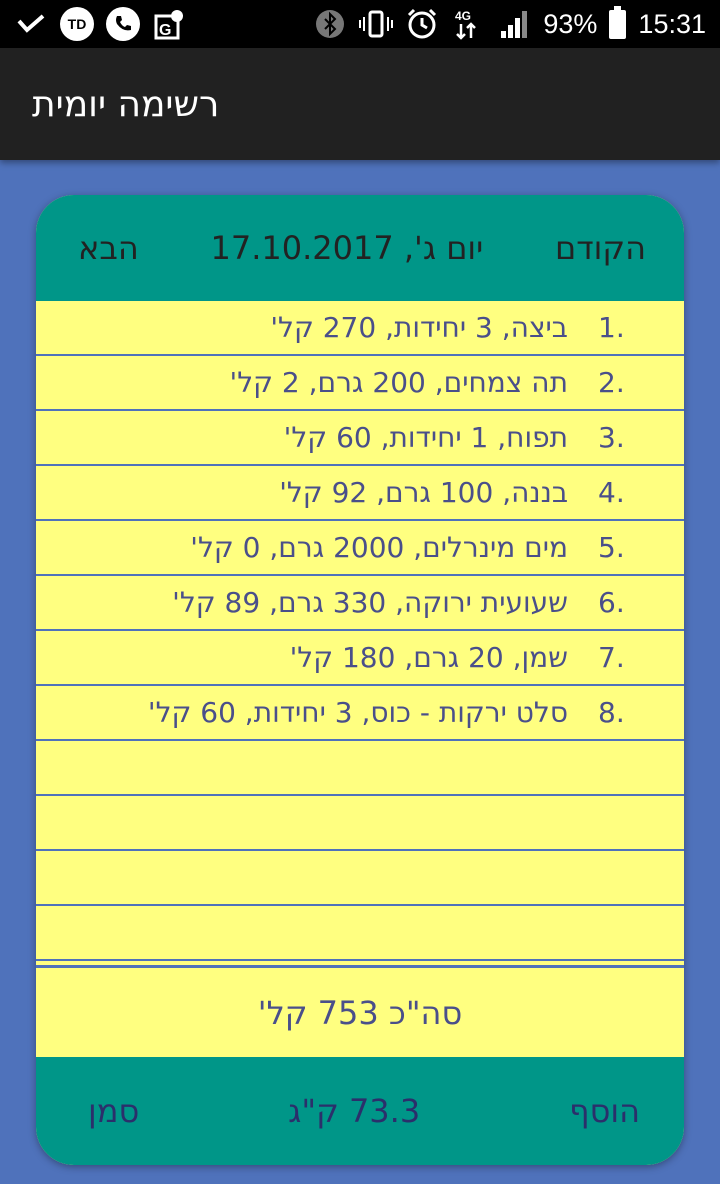 The width and height of the screenshot is (720, 1184). I want to click on network-4g-icon: 4G, so click(468, 24).